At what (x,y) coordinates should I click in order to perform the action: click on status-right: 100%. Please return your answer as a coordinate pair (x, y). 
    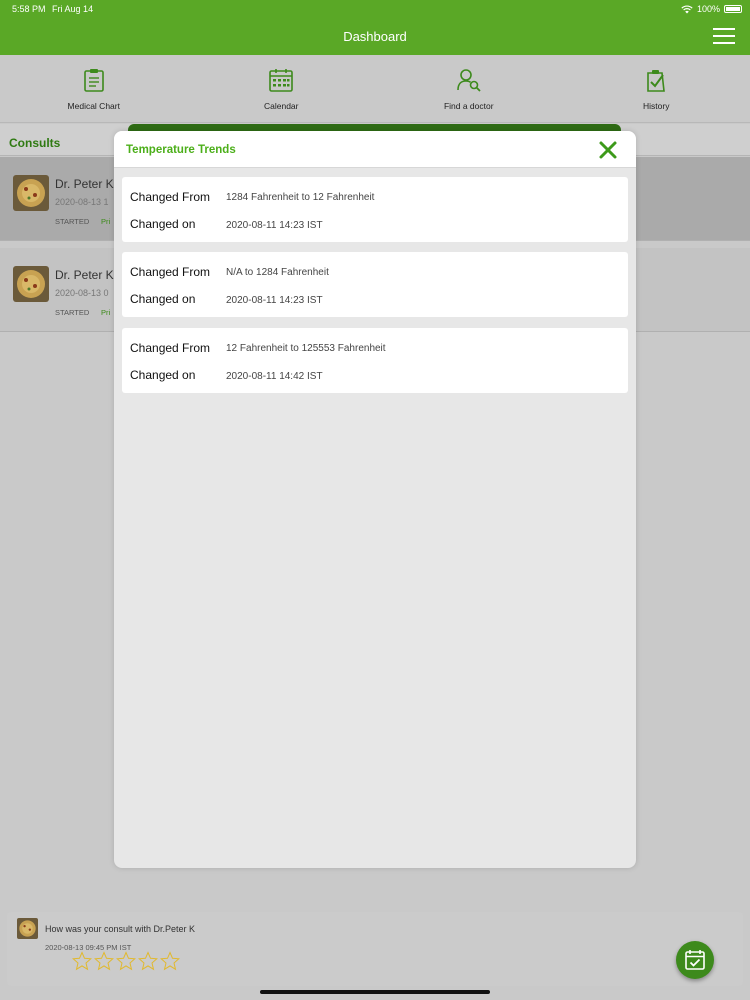
    Looking at the image, I should click on (711, 9).